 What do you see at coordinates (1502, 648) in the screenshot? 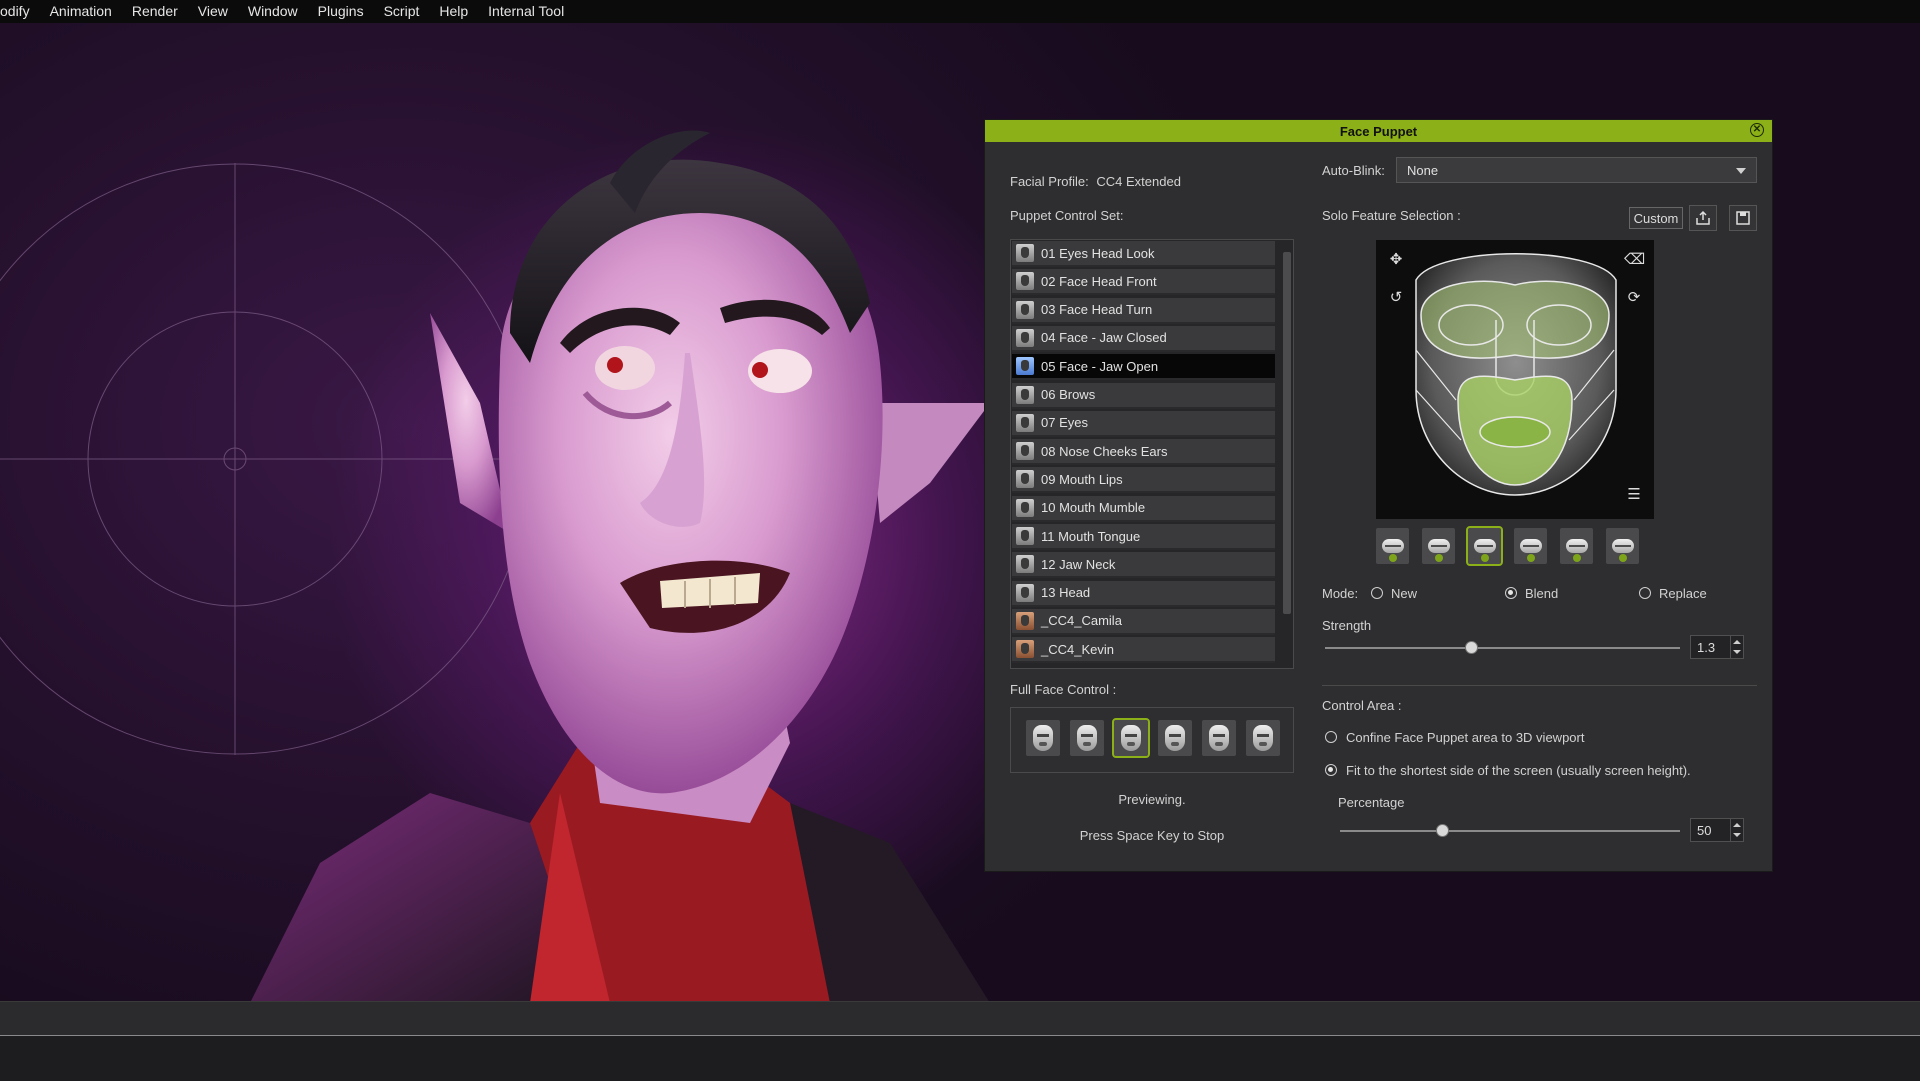
I see `strength-slider` at bounding box center [1502, 648].